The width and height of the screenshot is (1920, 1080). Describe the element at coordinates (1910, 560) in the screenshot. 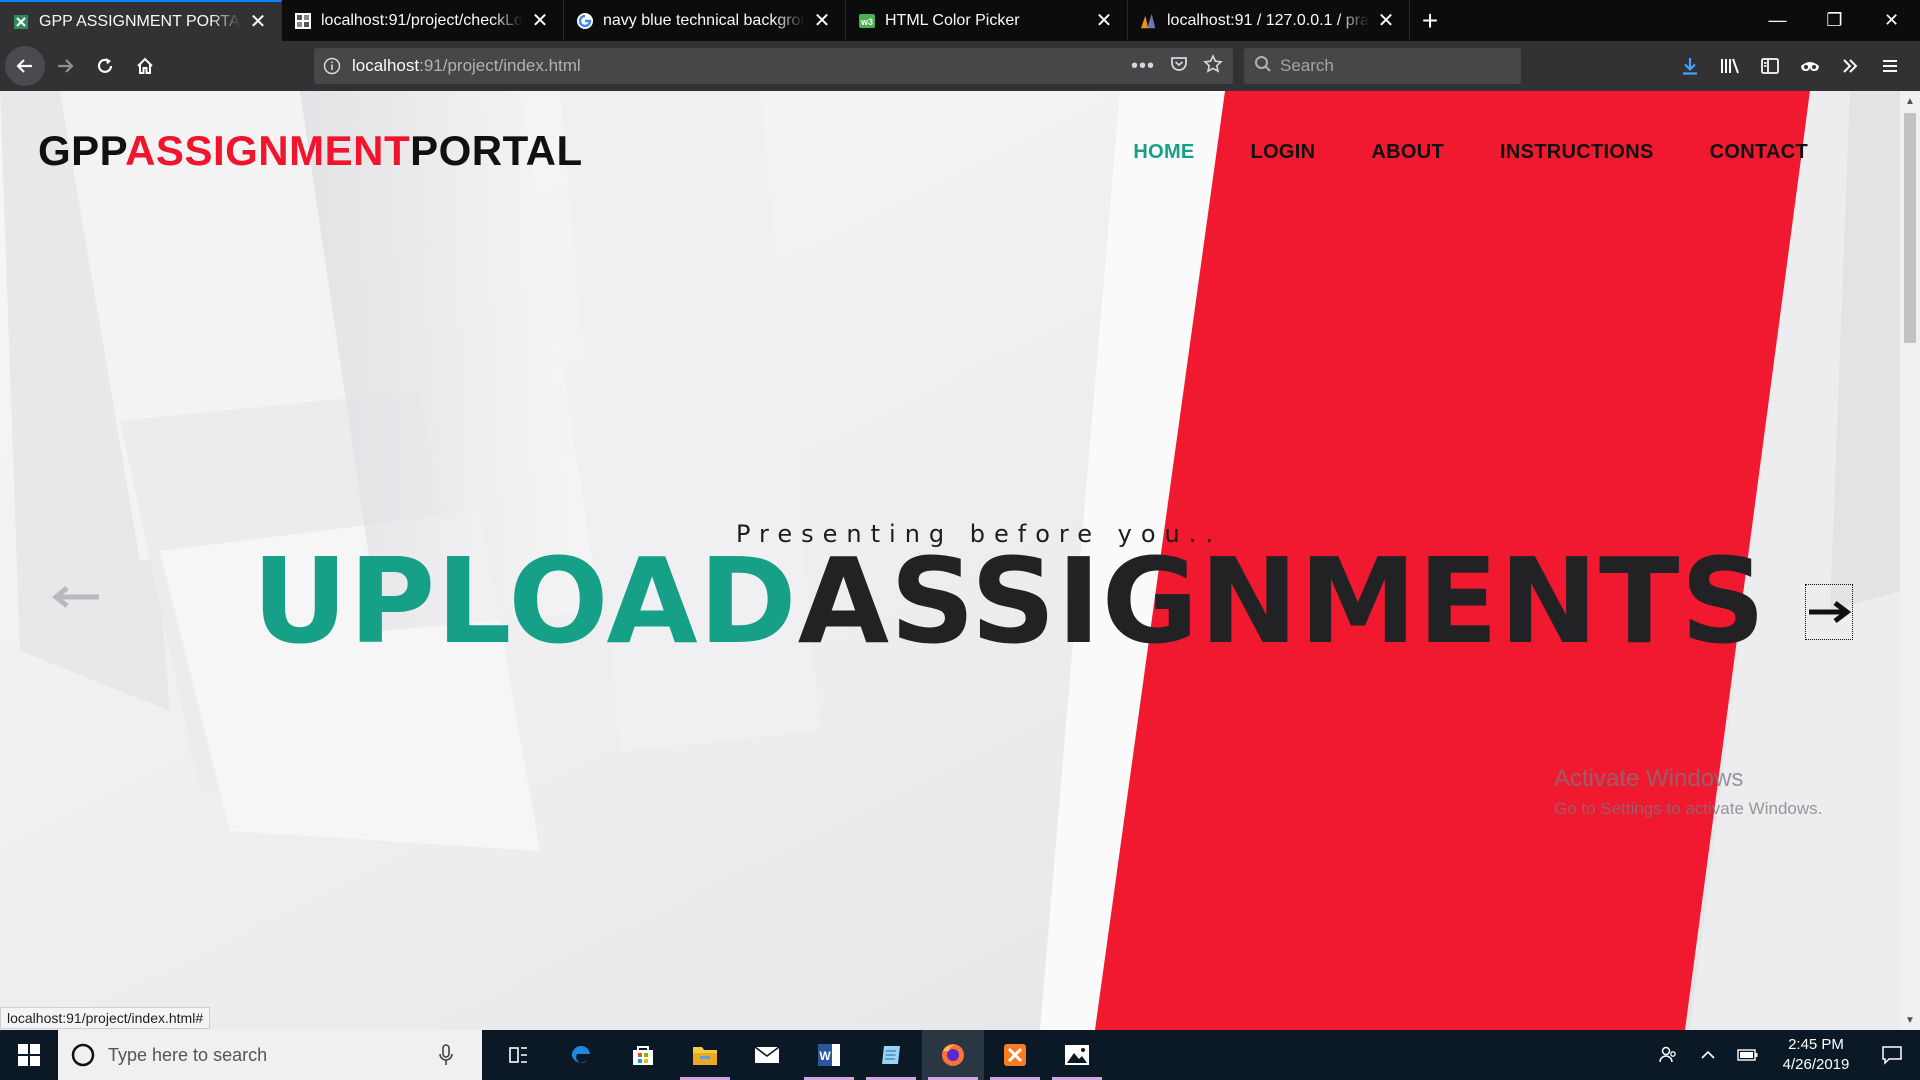

I see `page-scrollbar: ▲ ▼` at that location.